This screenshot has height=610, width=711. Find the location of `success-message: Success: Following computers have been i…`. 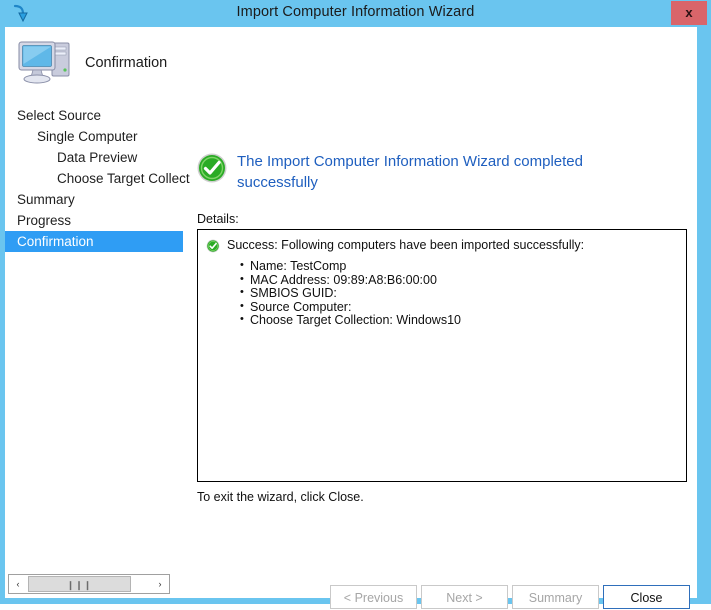

success-message: Success: Following computers have been i… is located at coordinates (406, 245).